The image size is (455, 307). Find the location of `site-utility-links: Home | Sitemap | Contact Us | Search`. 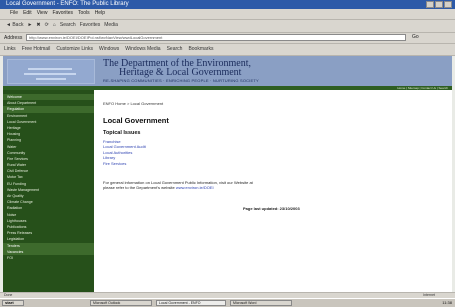

site-utility-links: Home | Sitemap | Contact Us | Search is located at coordinates (422, 88).